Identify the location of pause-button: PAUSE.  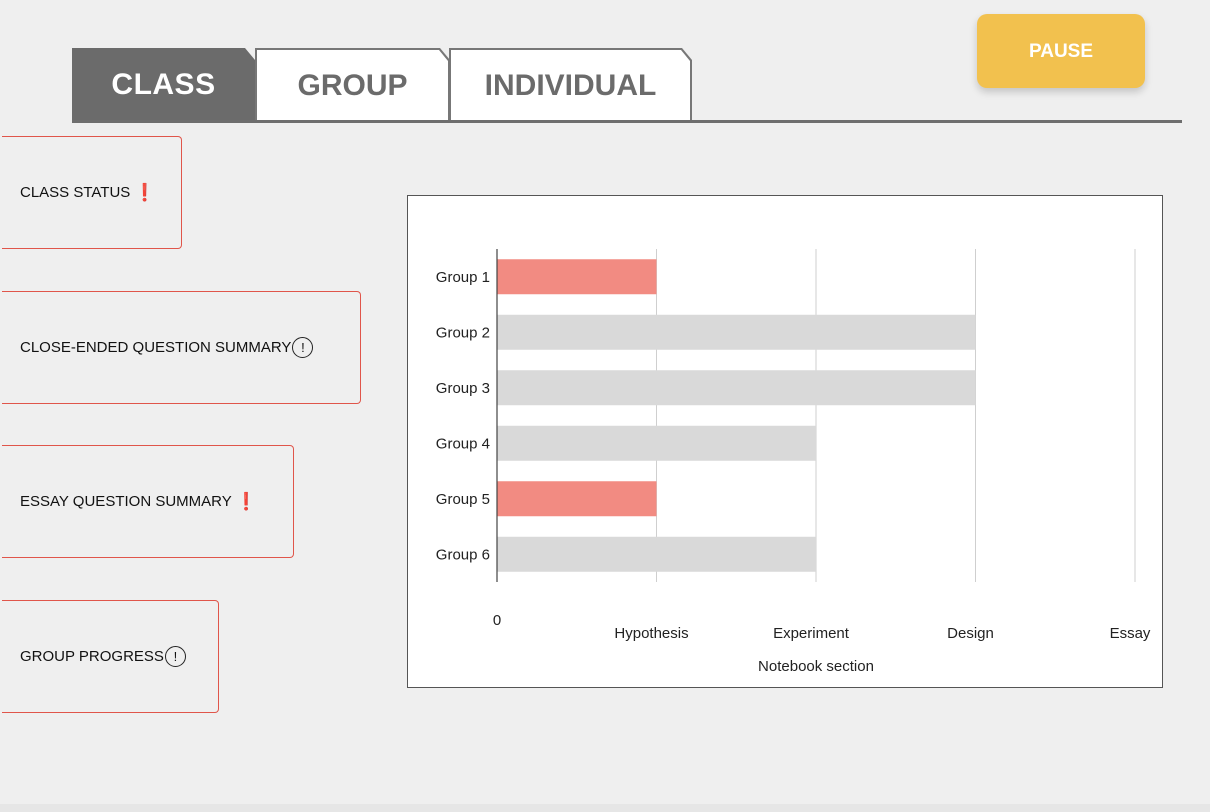
(1061, 51).